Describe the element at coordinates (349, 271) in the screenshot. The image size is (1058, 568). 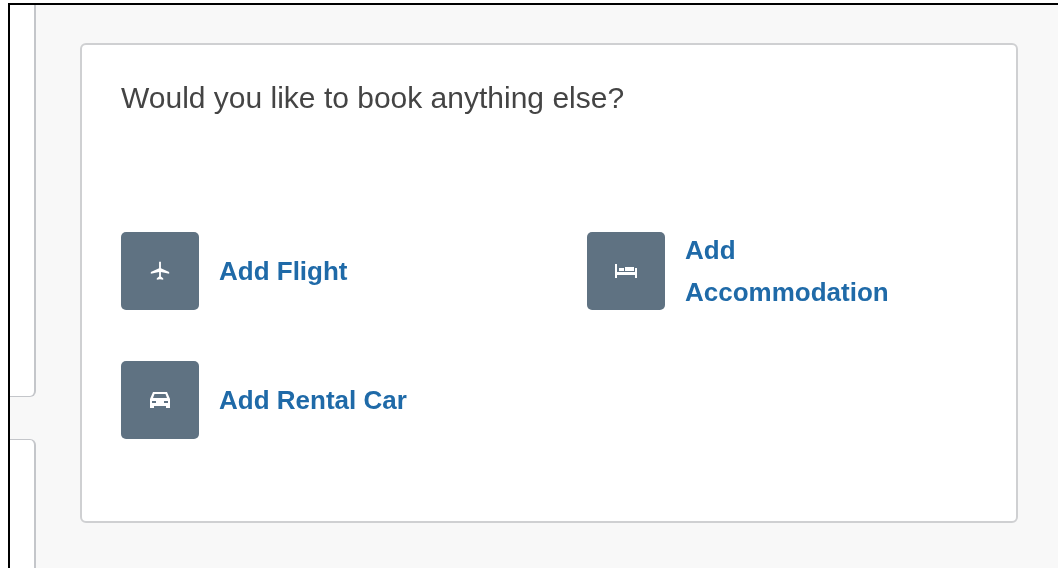
I see `option-label: Add Flight` at that location.